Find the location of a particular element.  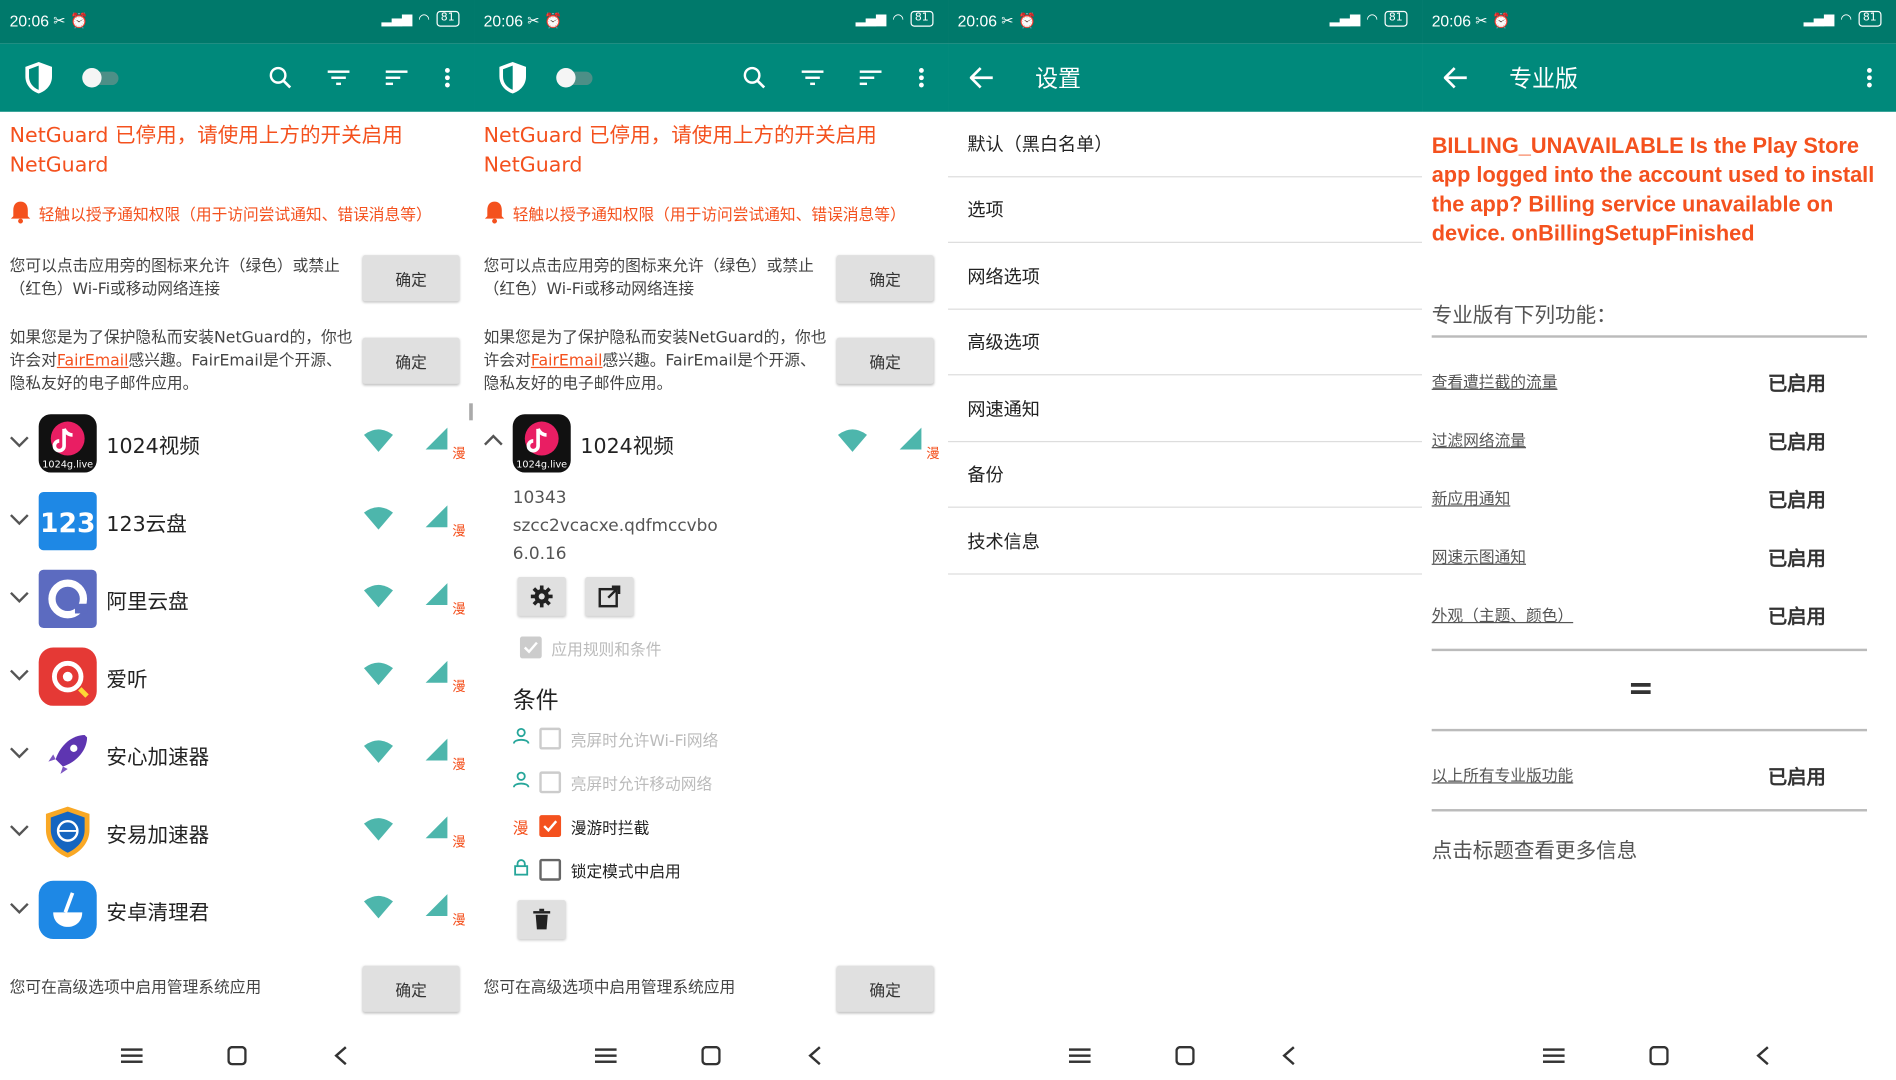

status-notification-icons: ✂ ⏰ is located at coordinates (1019, 21).